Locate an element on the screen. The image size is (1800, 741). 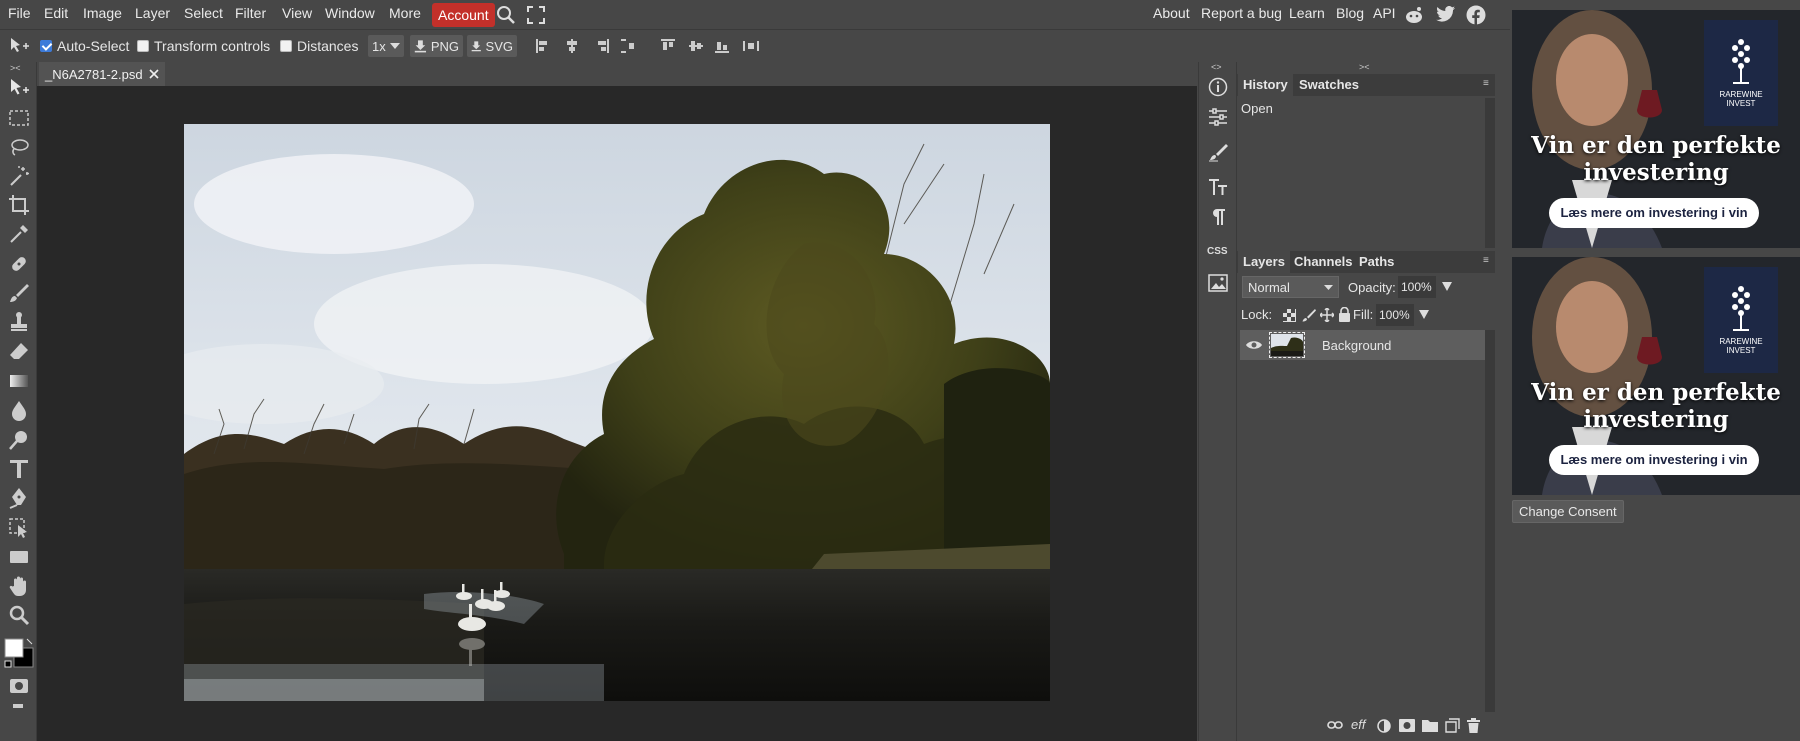
shape-tool-icon is located at coordinates (19, 557).